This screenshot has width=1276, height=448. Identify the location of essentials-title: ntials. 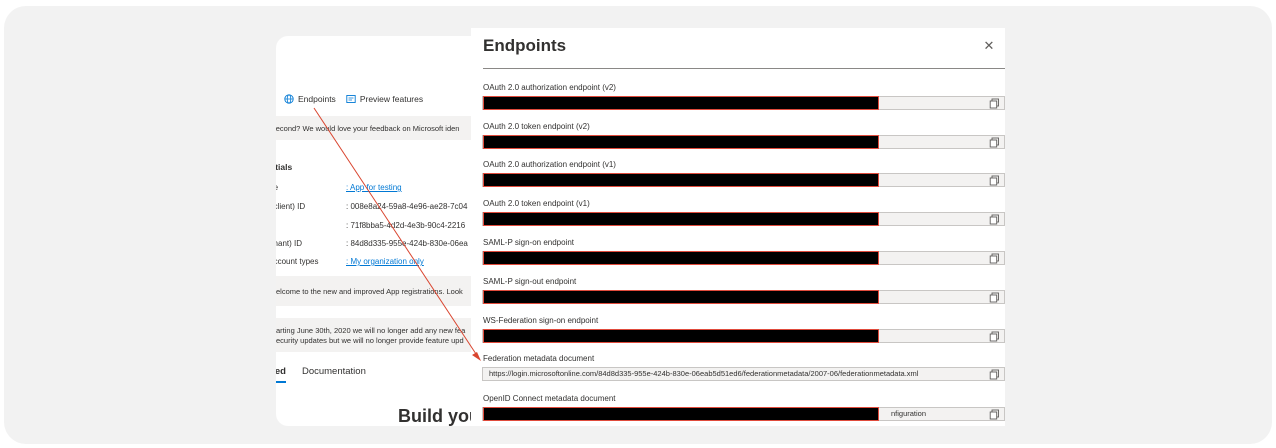
(284, 167).